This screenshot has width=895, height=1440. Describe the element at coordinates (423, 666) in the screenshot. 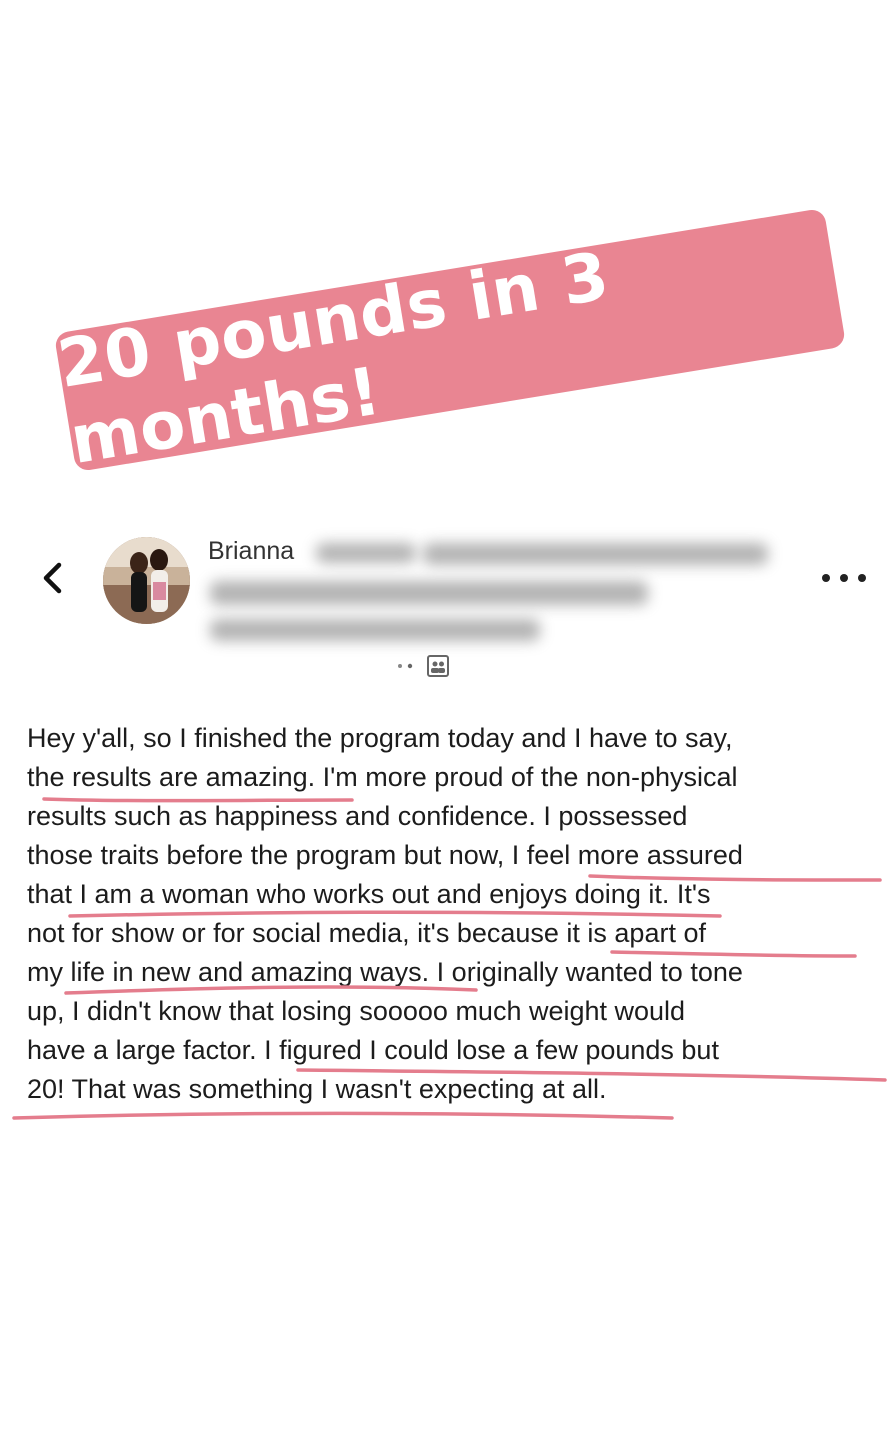

I see `post-meta` at that location.